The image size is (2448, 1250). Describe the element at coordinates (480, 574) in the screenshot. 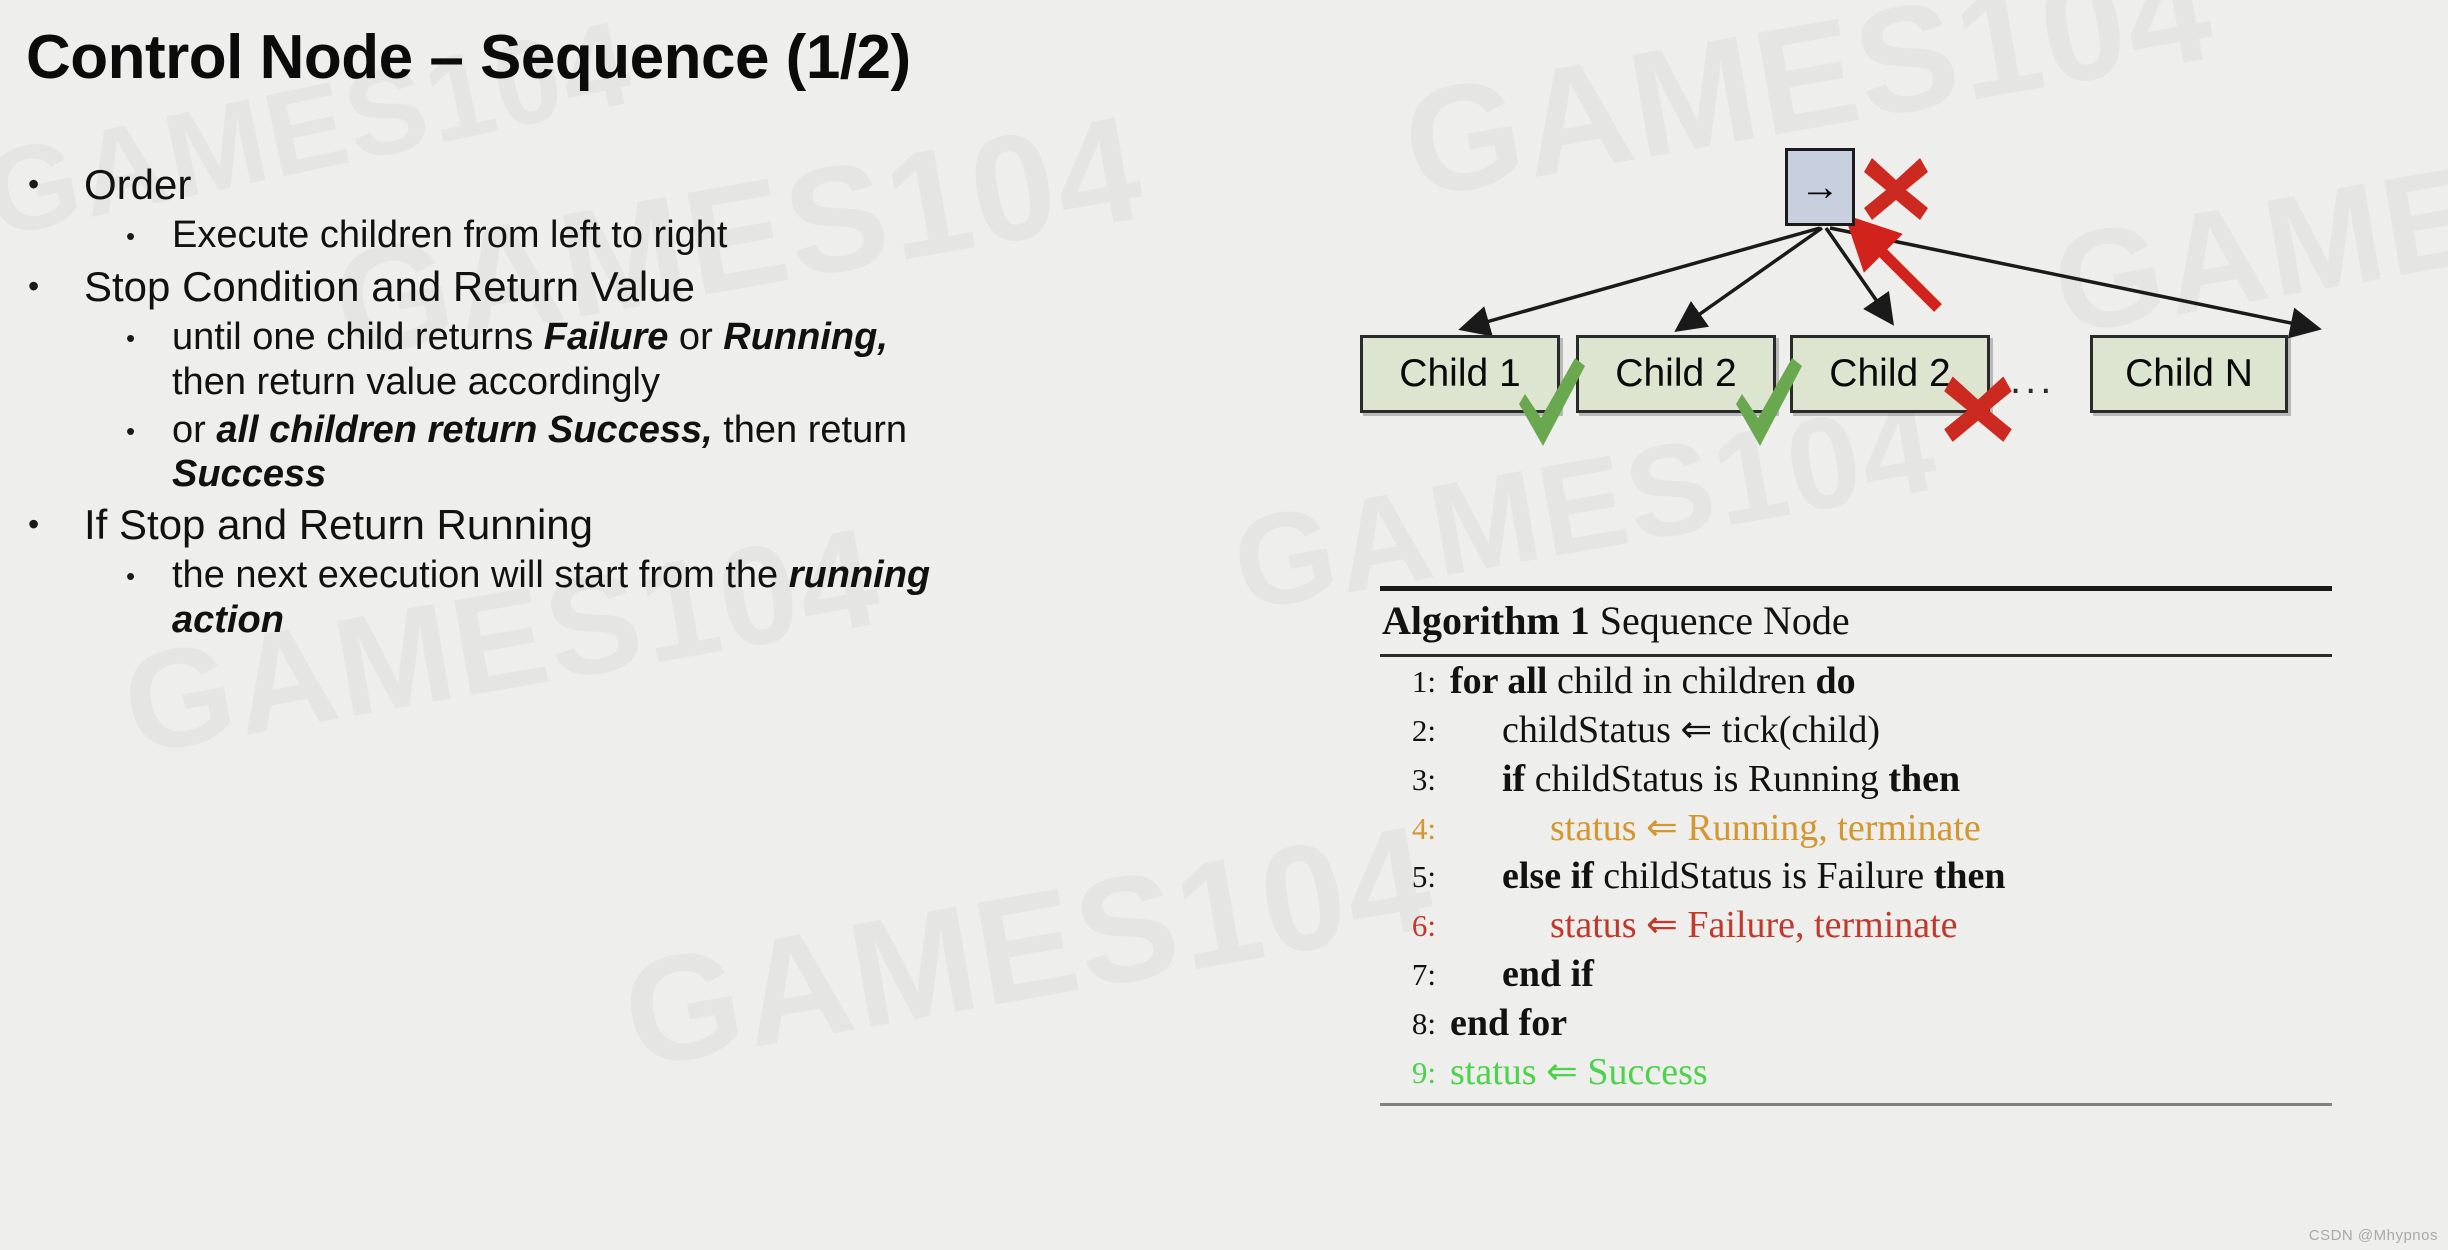

I see `bullet-text-plain: the next execution will start from the` at that location.